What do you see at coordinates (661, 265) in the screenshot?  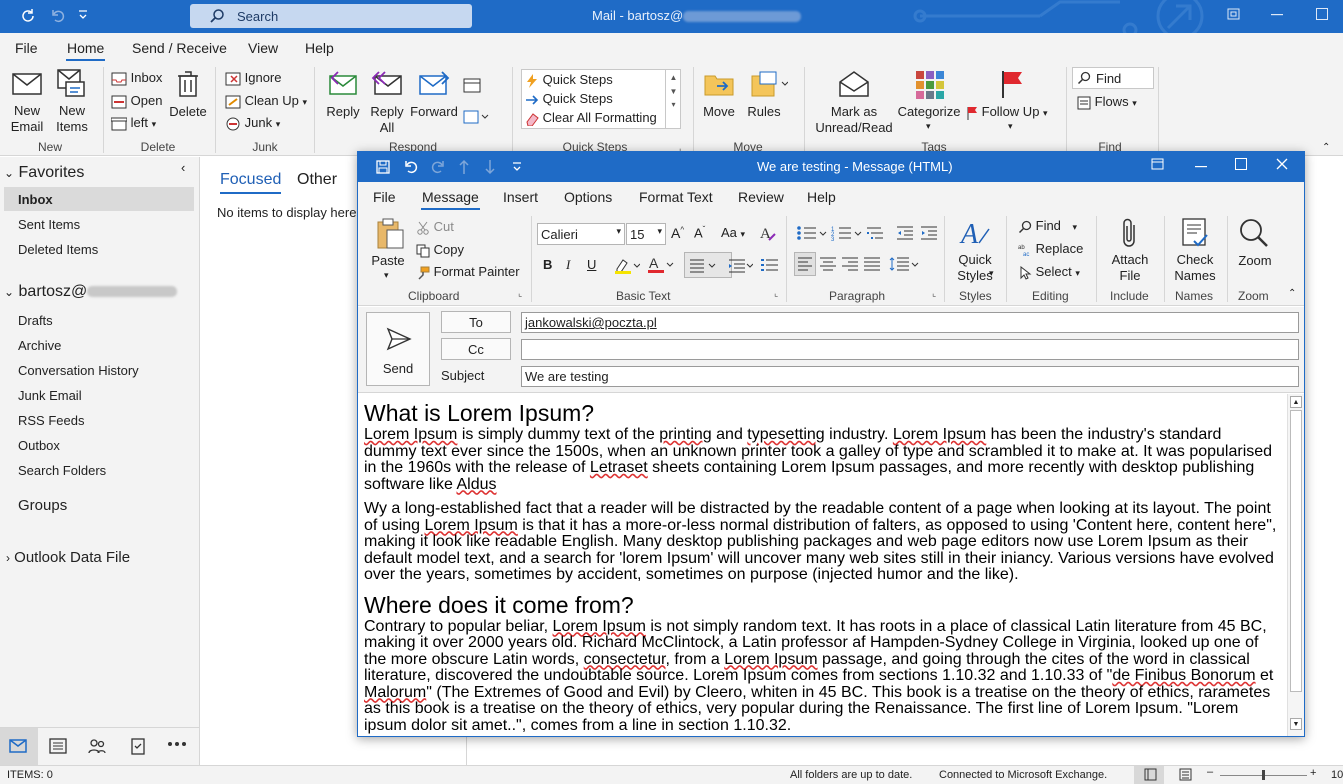 I see `font-color-icon: A` at bounding box center [661, 265].